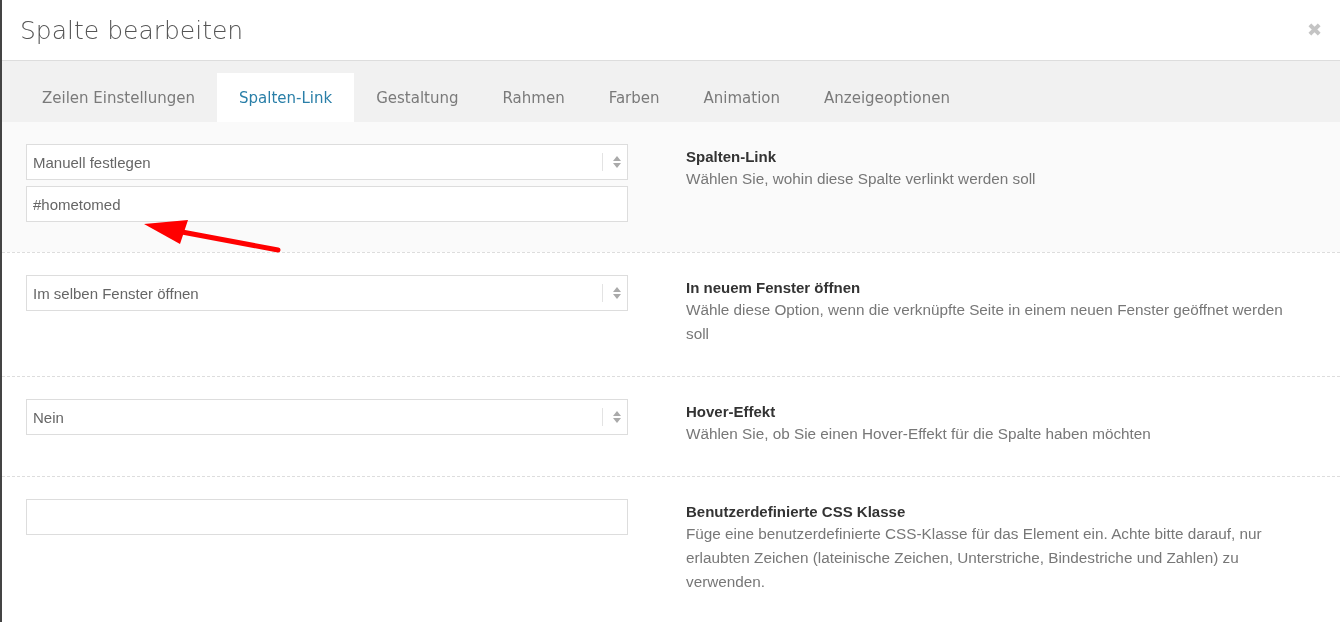 This screenshot has width=1340, height=622. Describe the element at coordinates (286, 97) in the screenshot. I see `tab: Spalten-Link` at that location.